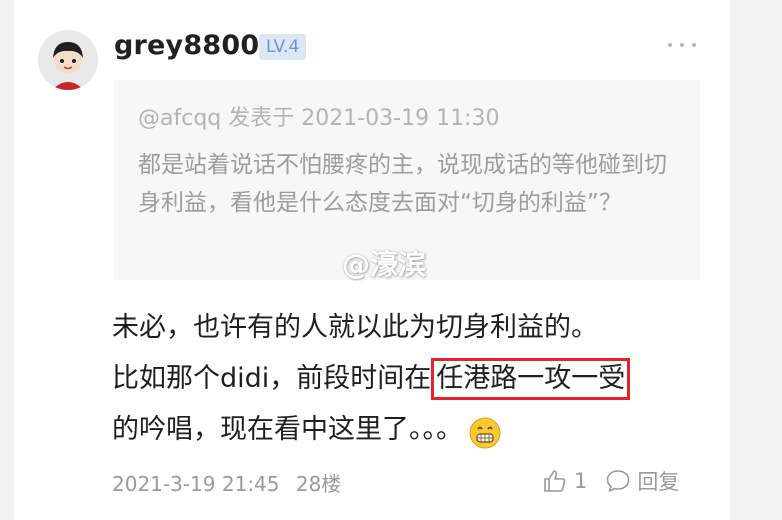 The height and width of the screenshot is (520, 782). I want to click on reply-button: 回复, so click(642, 481).